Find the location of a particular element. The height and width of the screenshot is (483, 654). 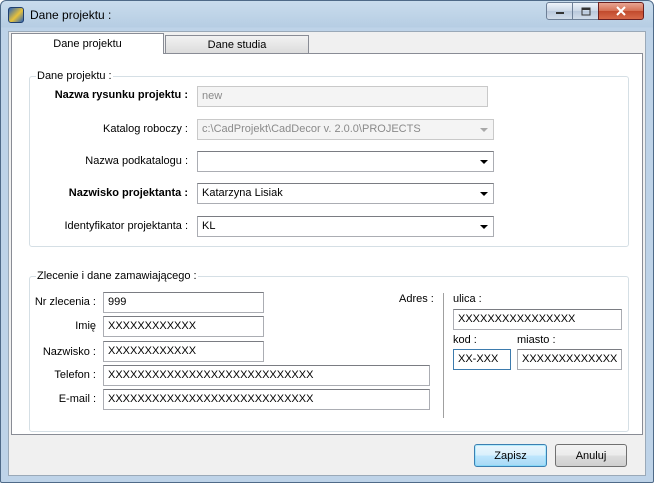

first-name-field: XXXXXXXXXXXX is located at coordinates (183, 326).